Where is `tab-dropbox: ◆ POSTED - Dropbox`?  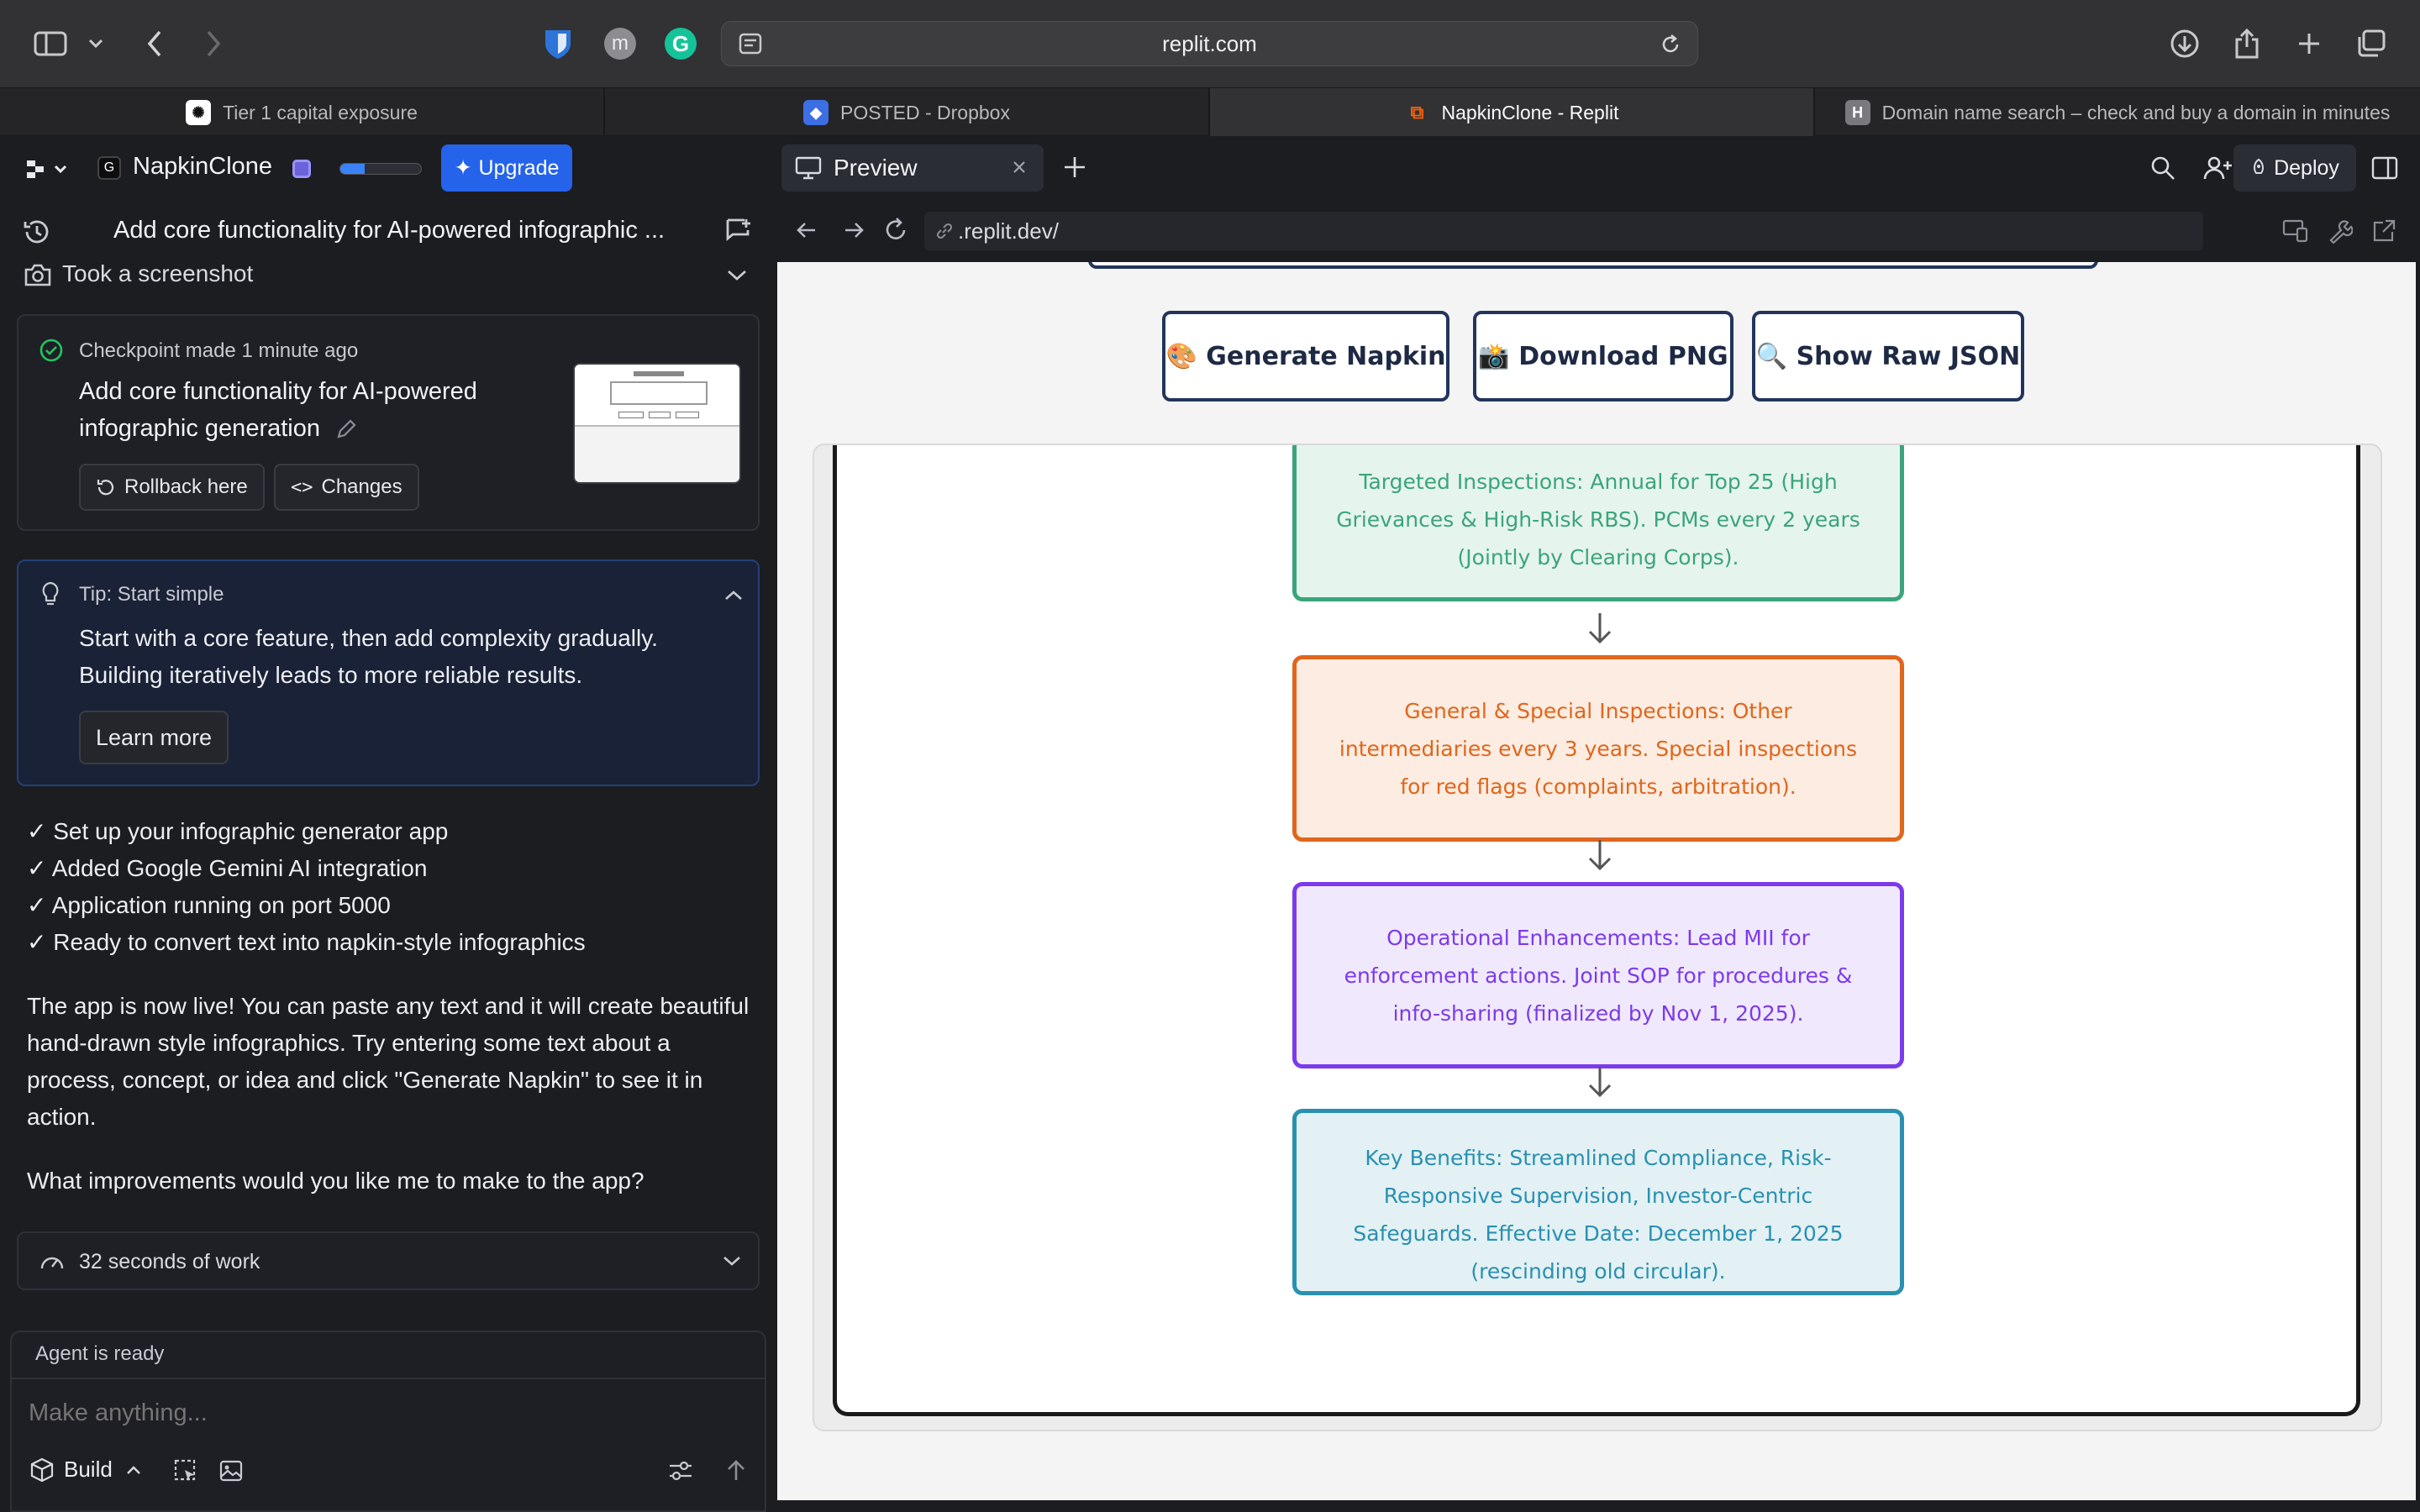 tab-dropbox: ◆ POSTED - Dropbox is located at coordinates (907, 112).